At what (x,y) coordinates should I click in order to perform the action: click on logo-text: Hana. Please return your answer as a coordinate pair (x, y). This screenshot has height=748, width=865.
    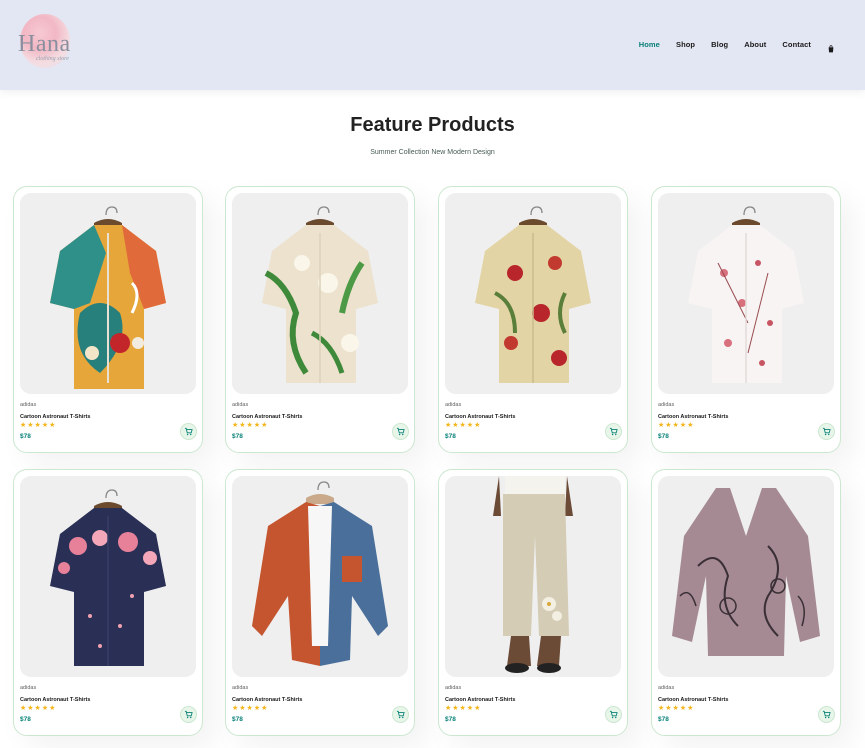
    Looking at the image, I should click on (44, 44).